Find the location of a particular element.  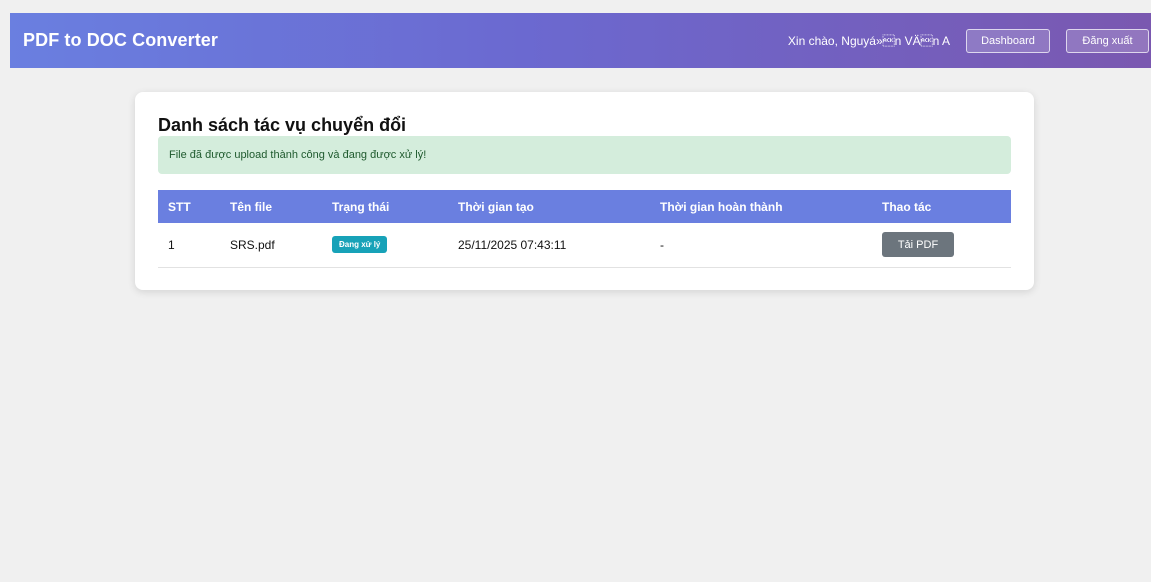

logout-button: Đăng xuất is located at coordinates (1107, 40).